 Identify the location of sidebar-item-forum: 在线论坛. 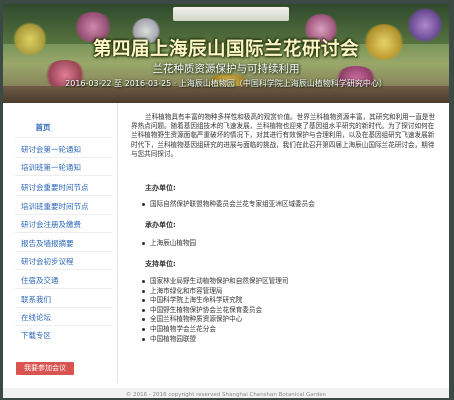
(60, 317).